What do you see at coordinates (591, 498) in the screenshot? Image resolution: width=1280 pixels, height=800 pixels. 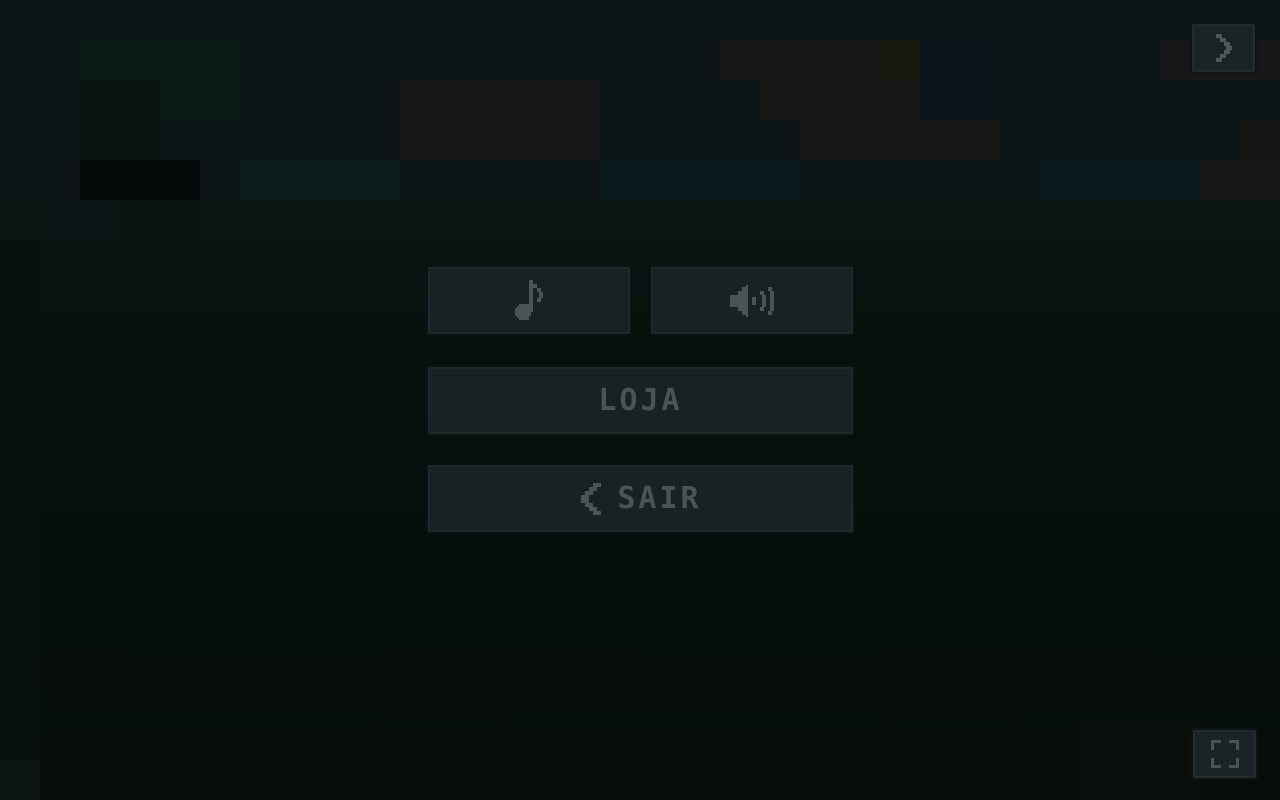 I see `chevron-left-icon` at bounding box center [591, 498].